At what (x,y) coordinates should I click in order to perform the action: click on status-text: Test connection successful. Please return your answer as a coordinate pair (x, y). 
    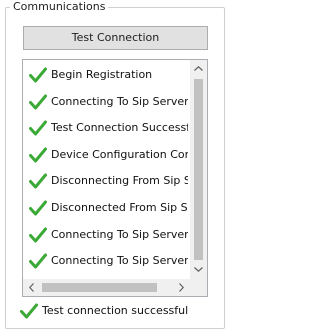
    Looking at the image, I should click on (115, 310).